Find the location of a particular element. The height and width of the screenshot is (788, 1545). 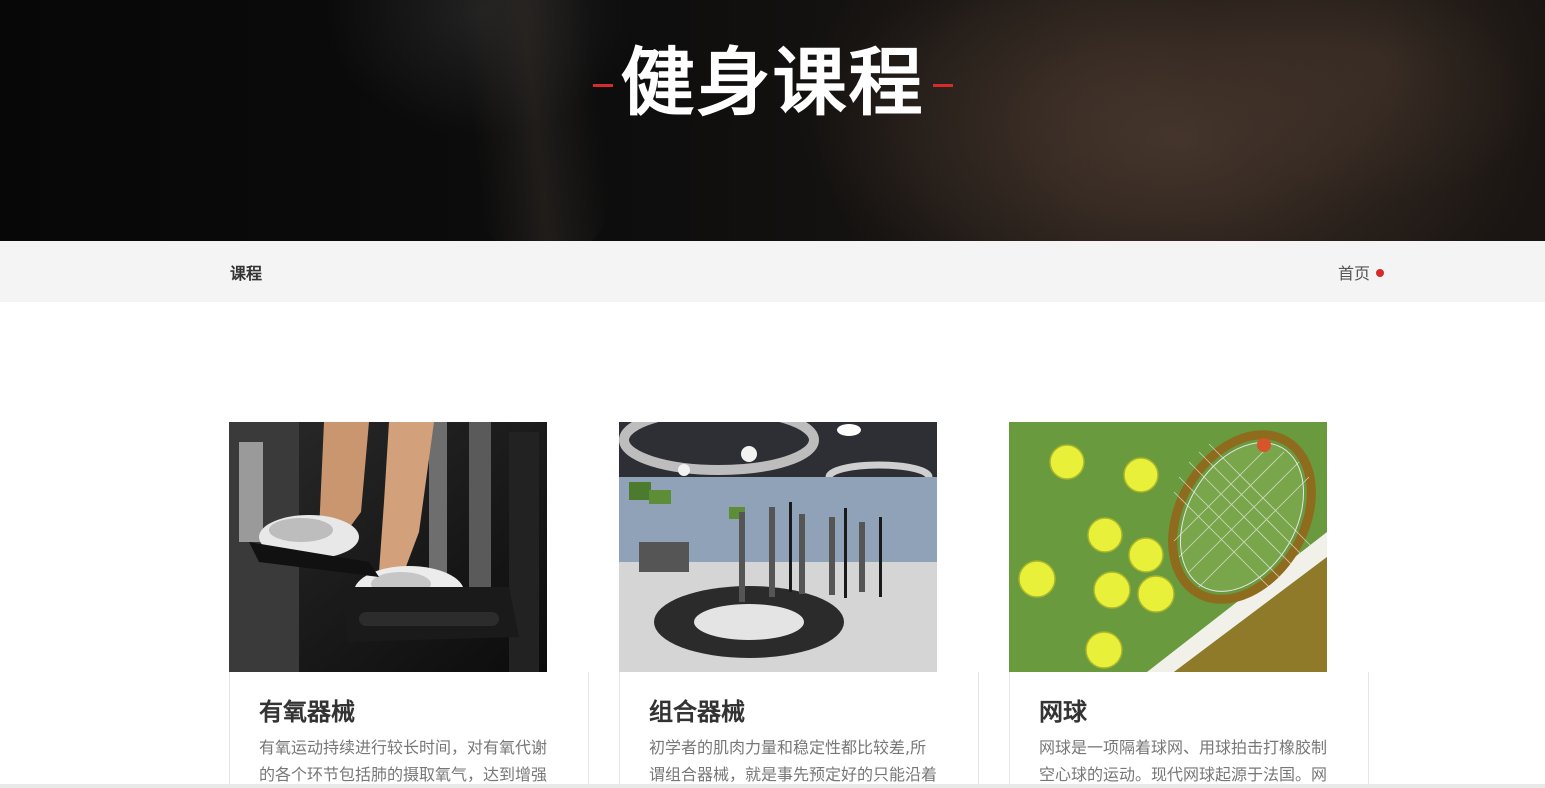

title-dash-right is located at coordinates (942, 85).